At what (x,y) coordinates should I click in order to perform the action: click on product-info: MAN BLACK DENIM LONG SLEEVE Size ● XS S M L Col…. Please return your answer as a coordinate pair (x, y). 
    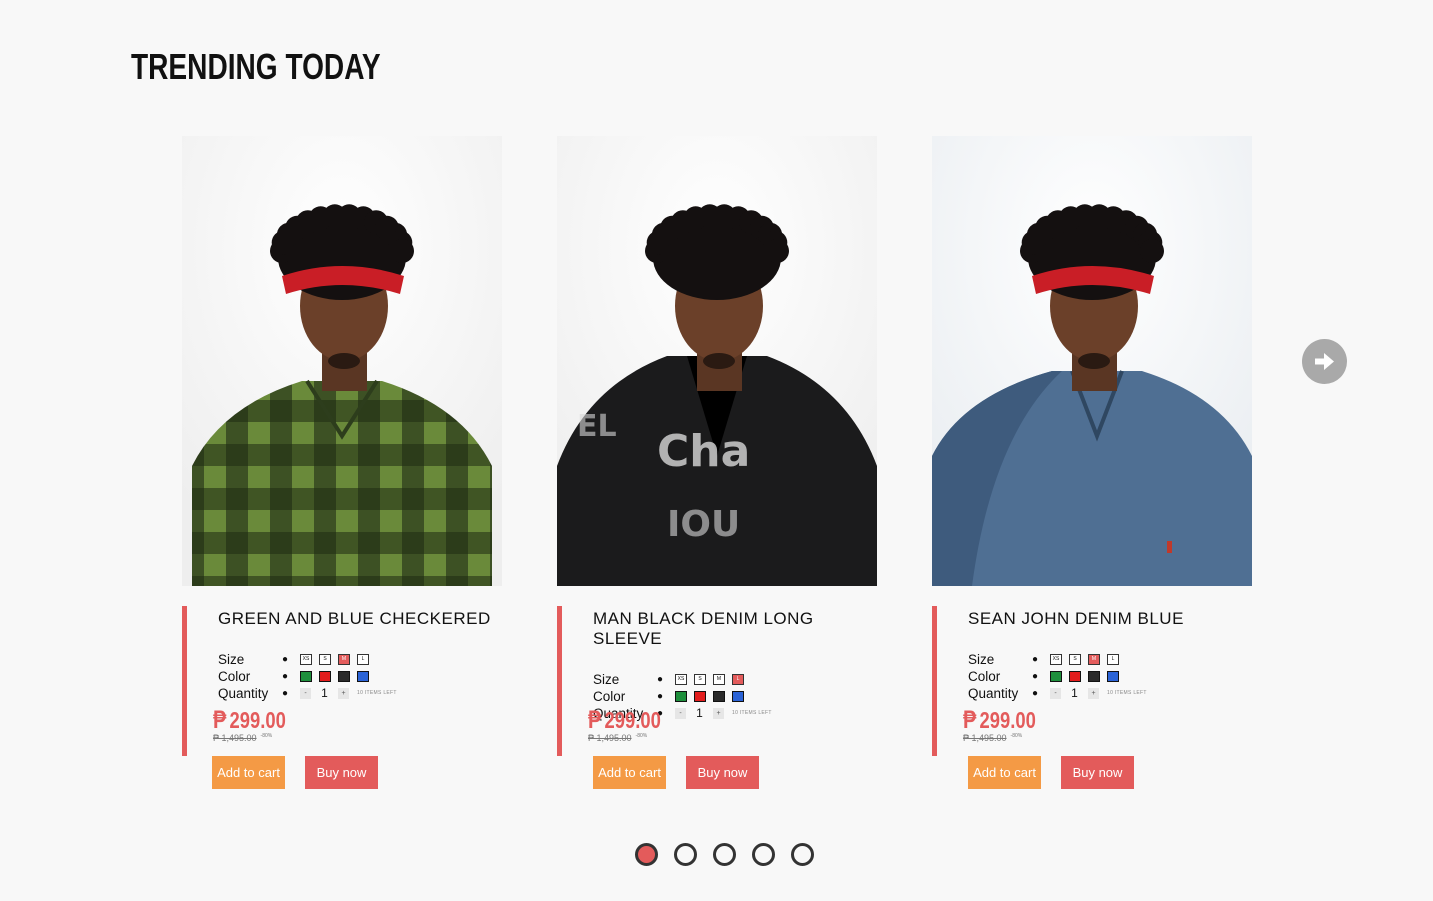
    Looking at the image, I should click on (717, 681).